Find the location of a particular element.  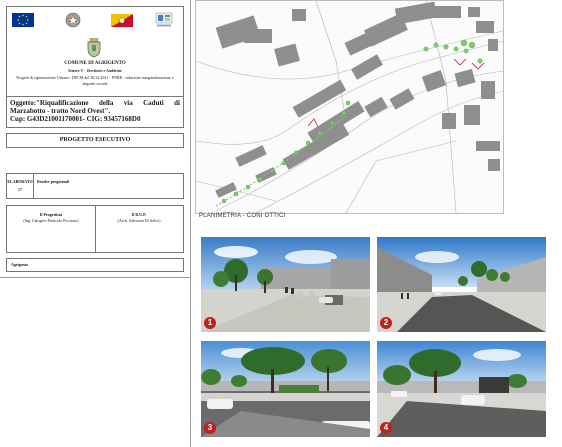

logo-strip is located at coordinates (95, 20).